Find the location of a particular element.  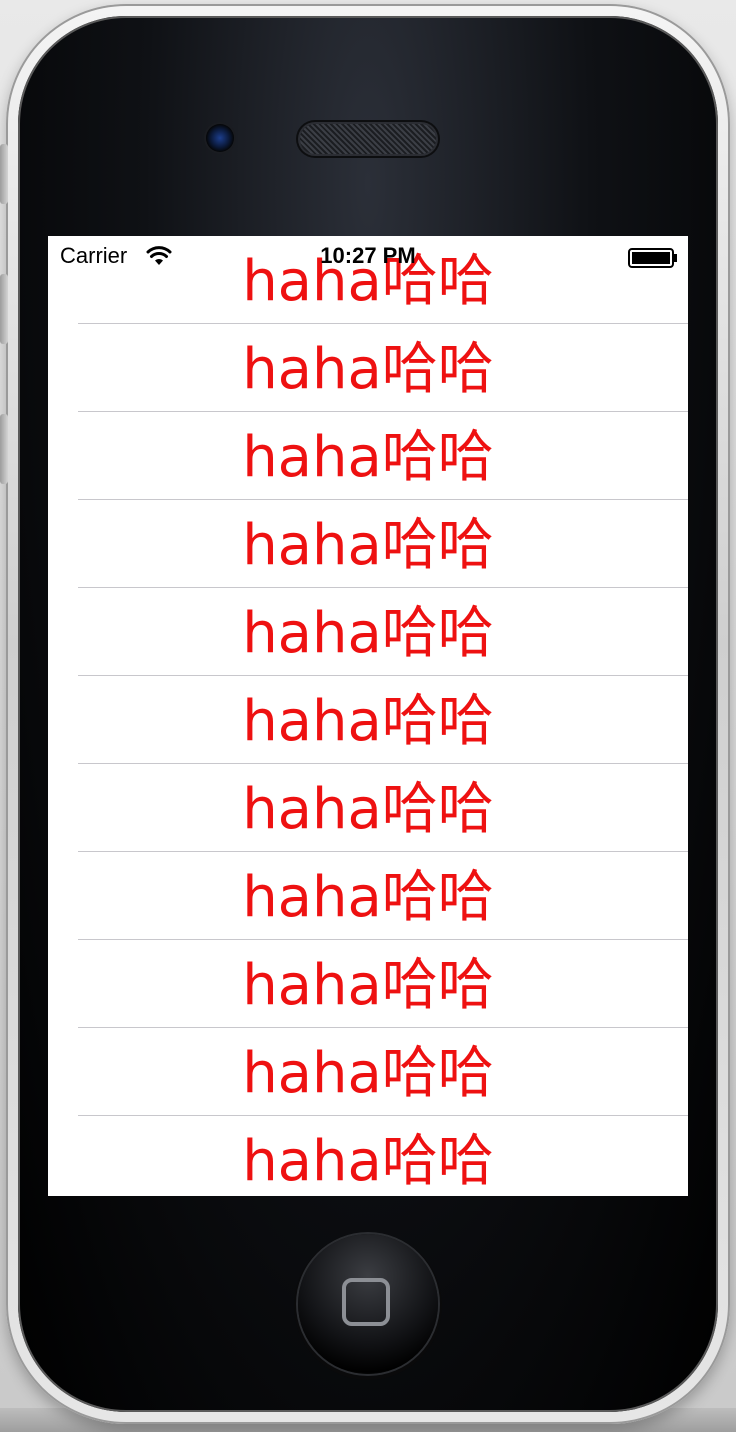

home-square-icon is located at coordinates (366, 1302).